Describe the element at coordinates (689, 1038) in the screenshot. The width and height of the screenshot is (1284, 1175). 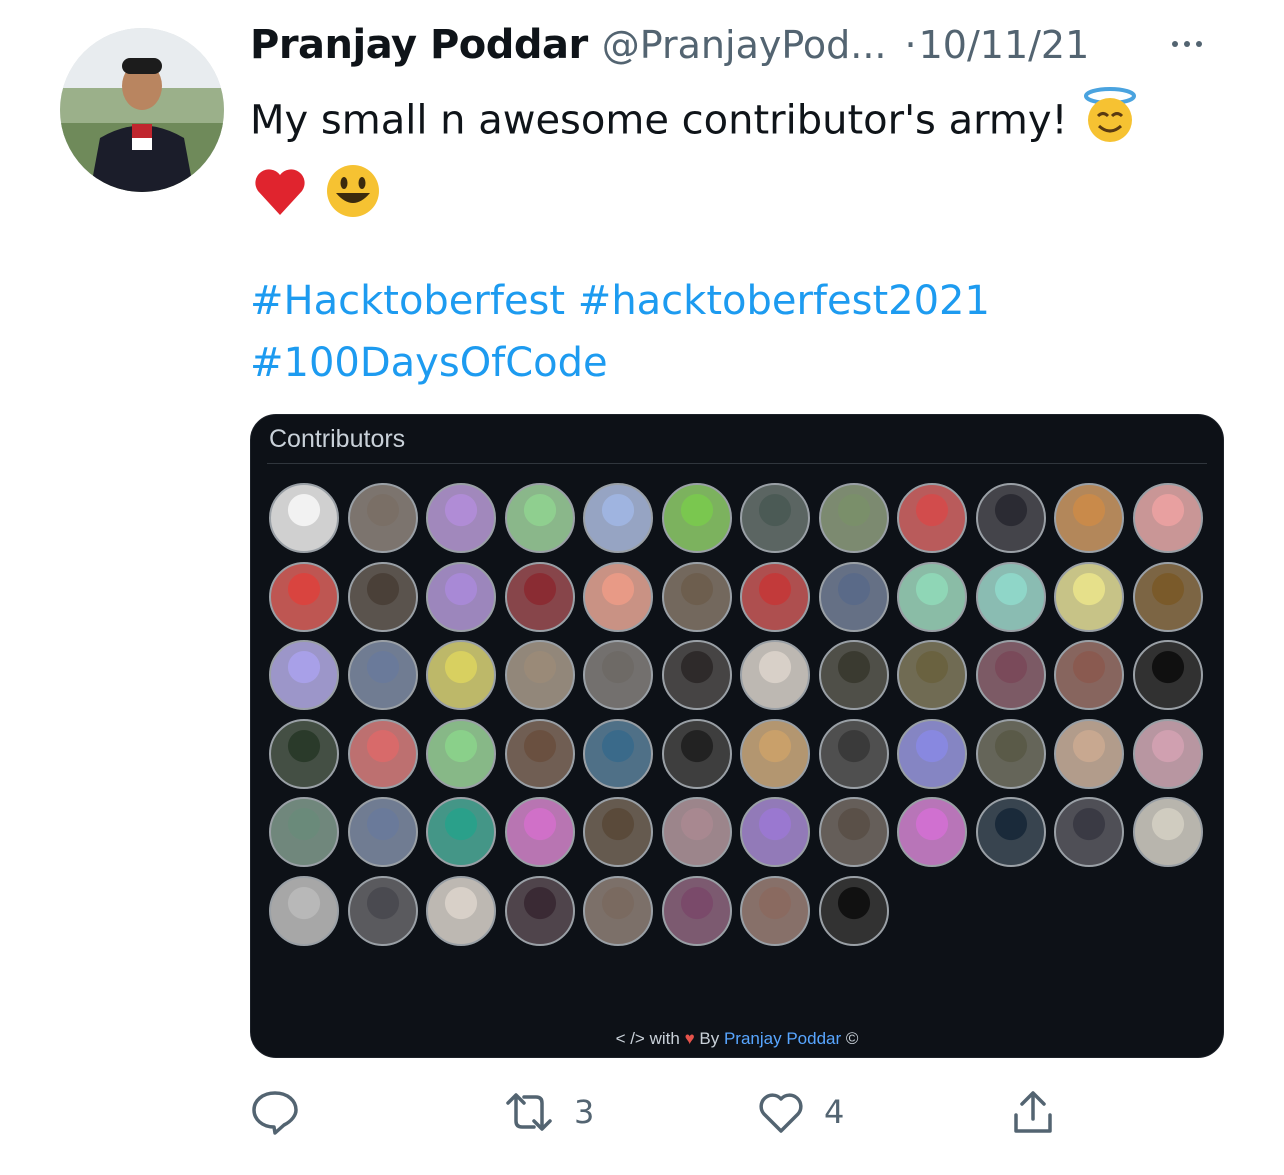
I see `footer-heart-icon: ♥` at that location.